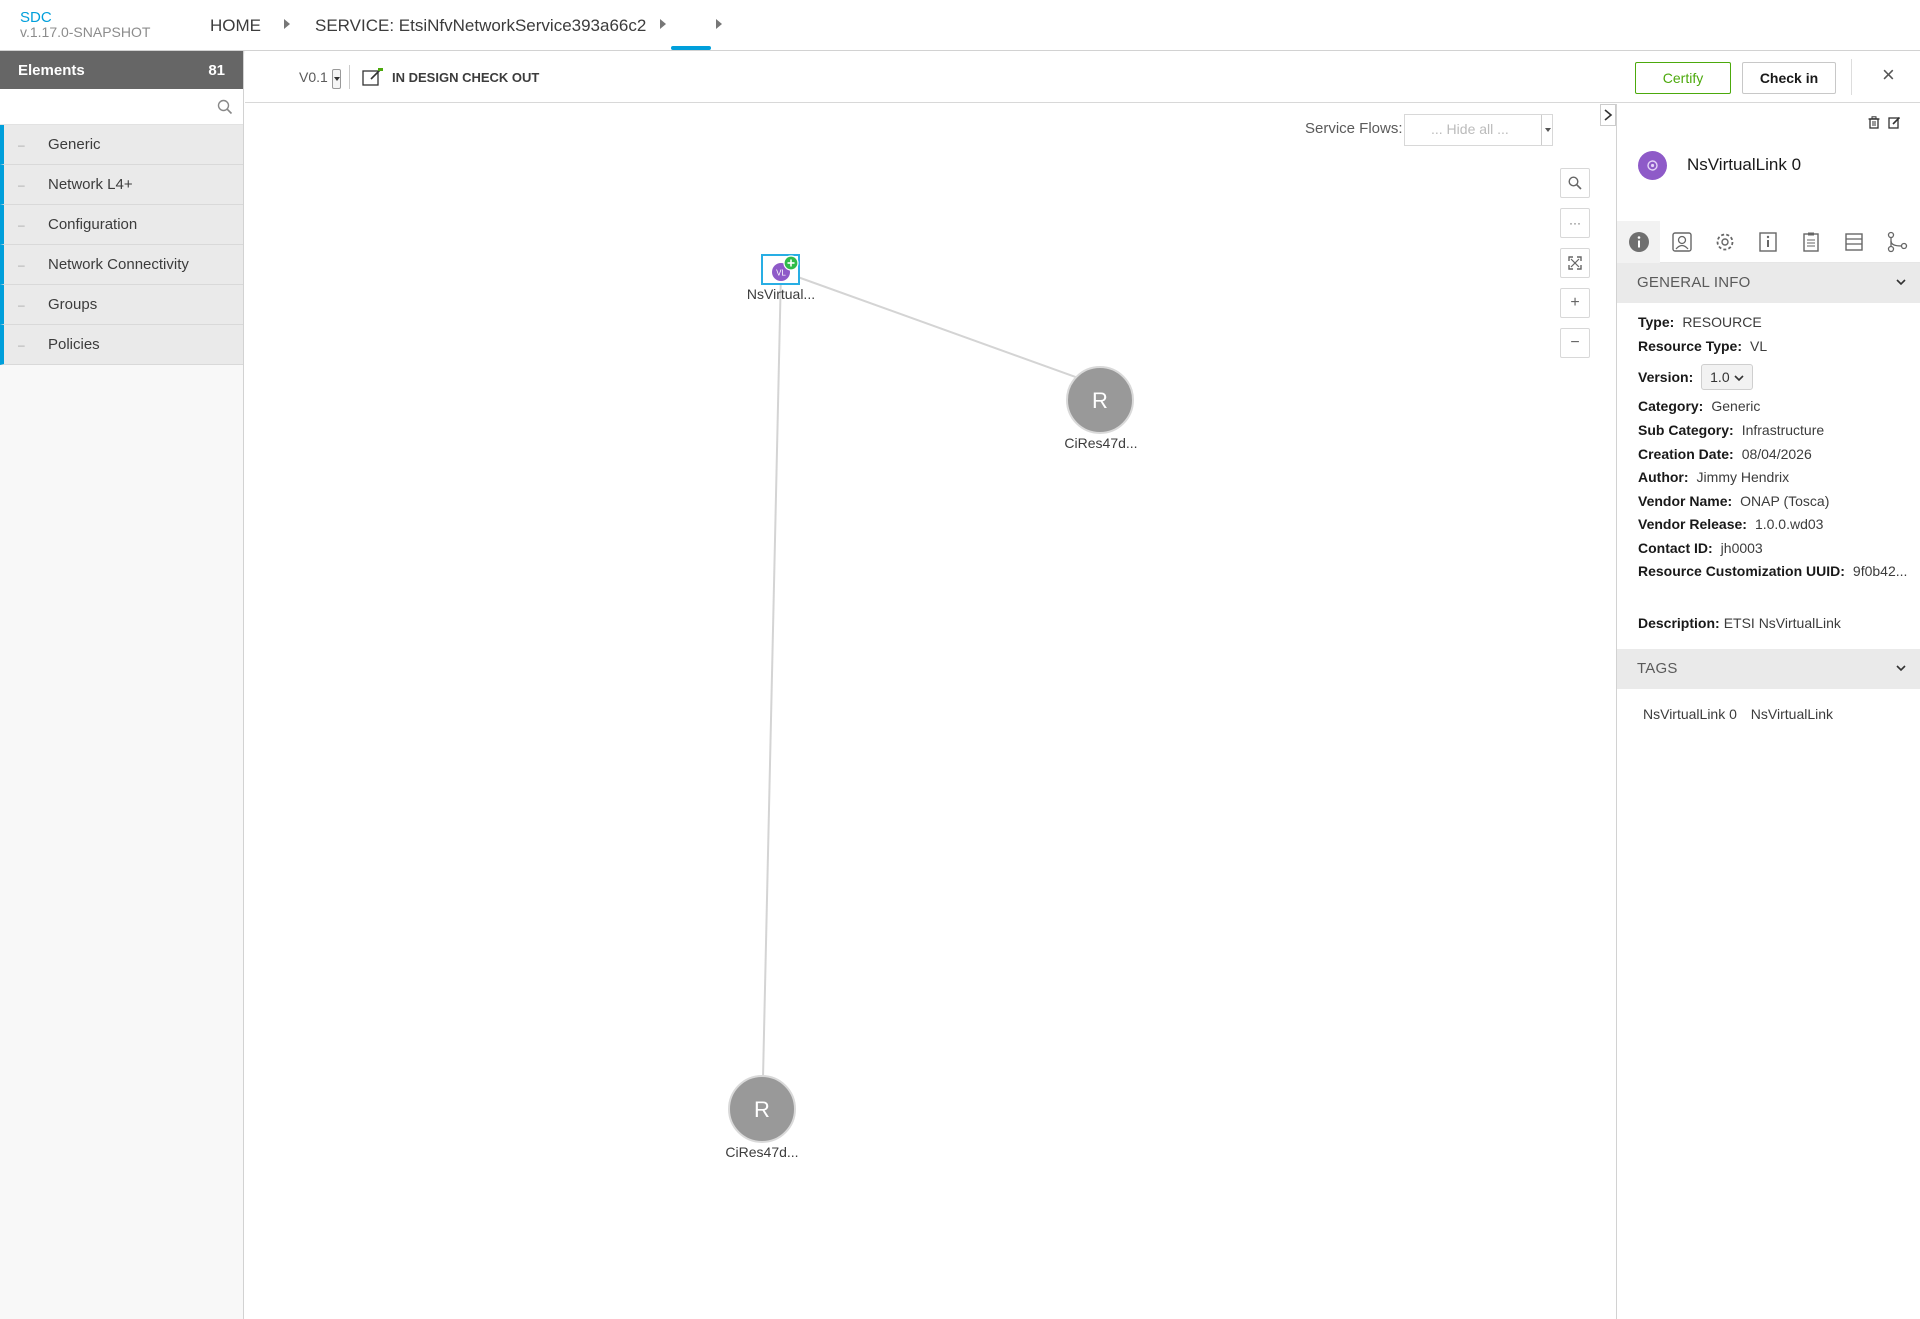  I want to click on tab-composition, so click(1853, 242).